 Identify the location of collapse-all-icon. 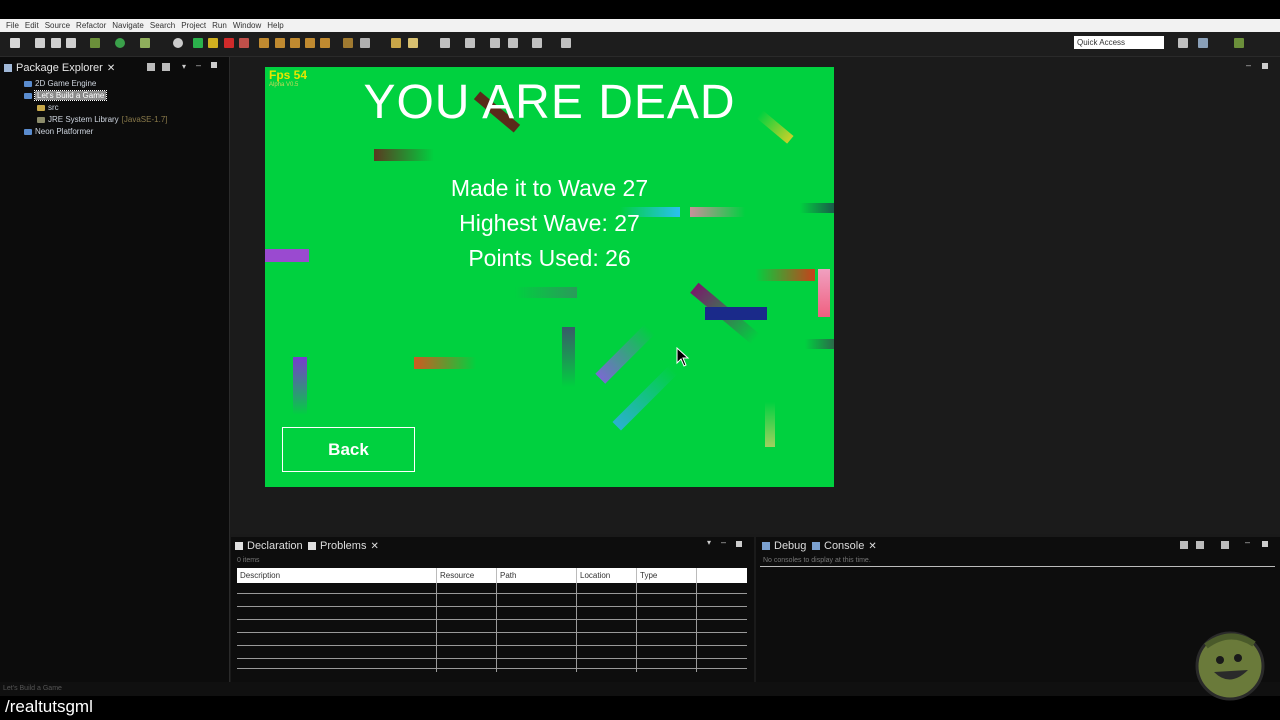
(151, 67).